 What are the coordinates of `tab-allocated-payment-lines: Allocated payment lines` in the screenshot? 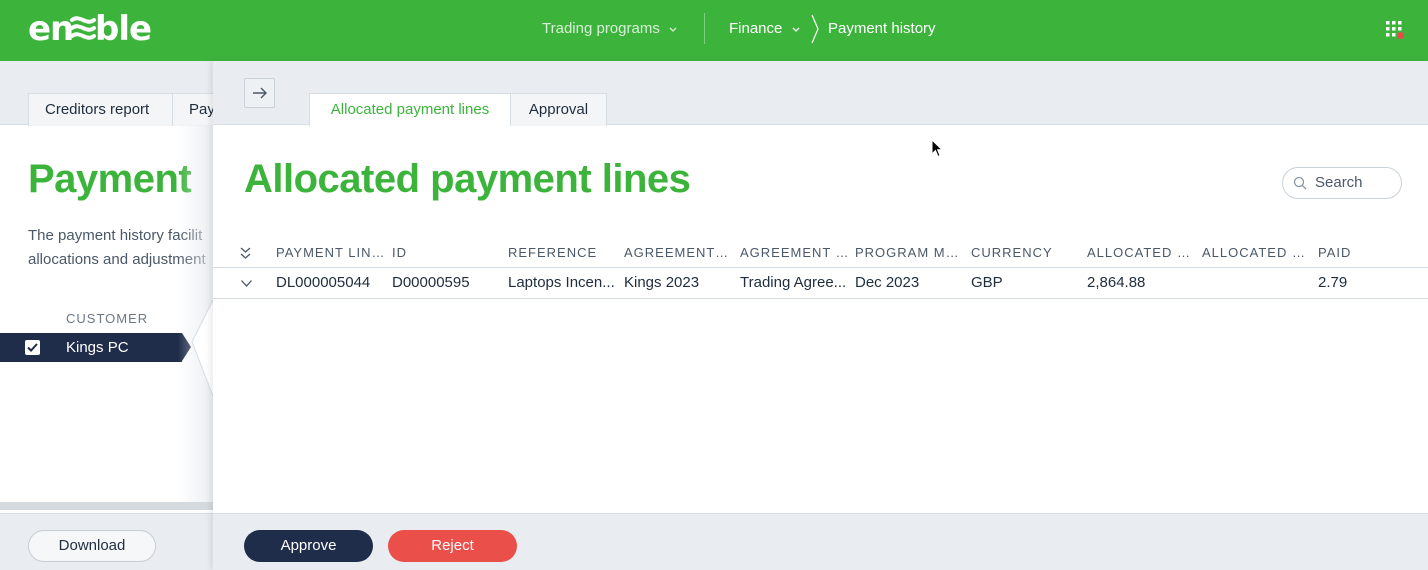 It's located at (410, 109).